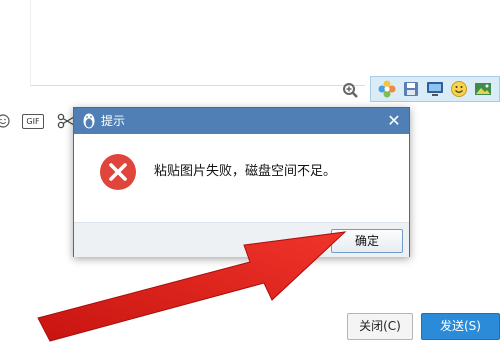  I want to click on ok-button: 确定, so click(367, 241).